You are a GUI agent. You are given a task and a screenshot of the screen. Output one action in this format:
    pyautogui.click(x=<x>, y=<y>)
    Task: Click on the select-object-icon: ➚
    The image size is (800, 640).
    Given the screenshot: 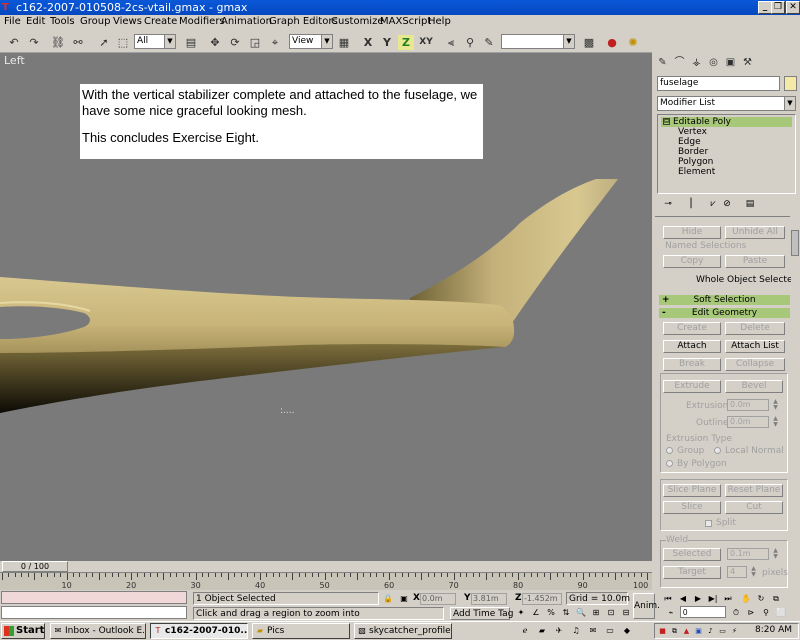 What is the action you would take?
    pyautogui.click(x=104, y=42)
    